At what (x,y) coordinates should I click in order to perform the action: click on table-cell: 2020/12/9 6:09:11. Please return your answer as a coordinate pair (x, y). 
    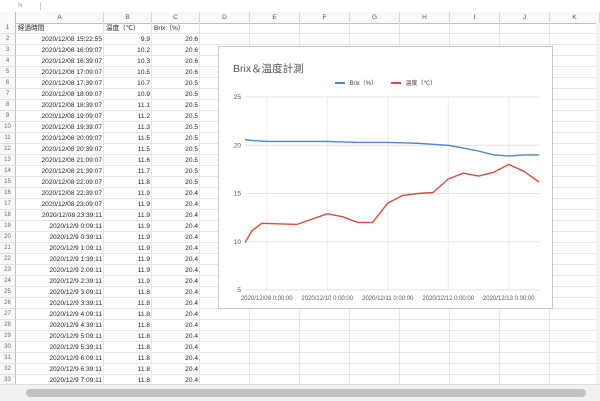
    Looking at the image, I should click on (60, 358).